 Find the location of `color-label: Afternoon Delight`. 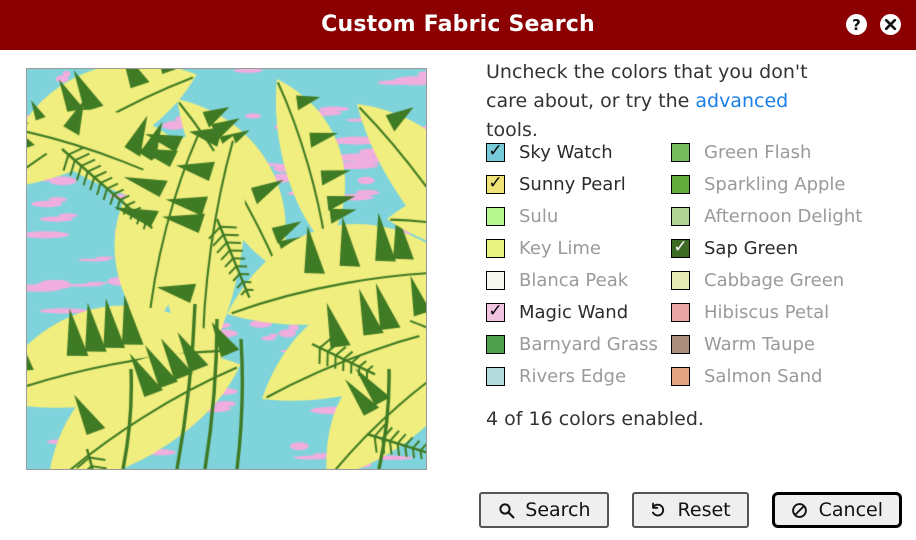

color-label: Afternoon Delight is located at coordinates (783, 216).